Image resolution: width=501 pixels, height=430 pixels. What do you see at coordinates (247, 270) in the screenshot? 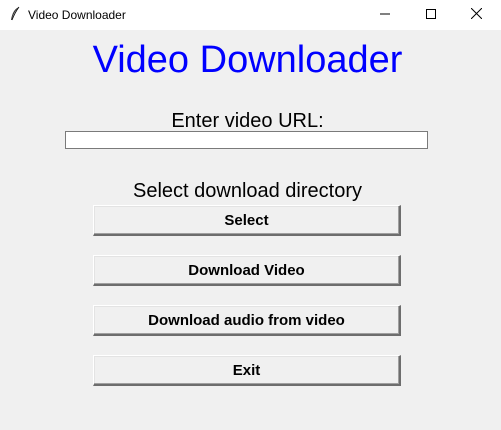
I see `download-video-button: Download Video` at bounding box center [247, 270].